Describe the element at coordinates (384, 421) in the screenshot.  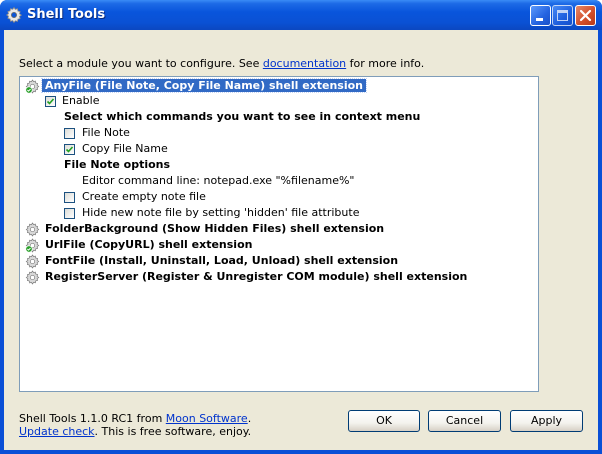
I see `ok-button: OK` at that location.